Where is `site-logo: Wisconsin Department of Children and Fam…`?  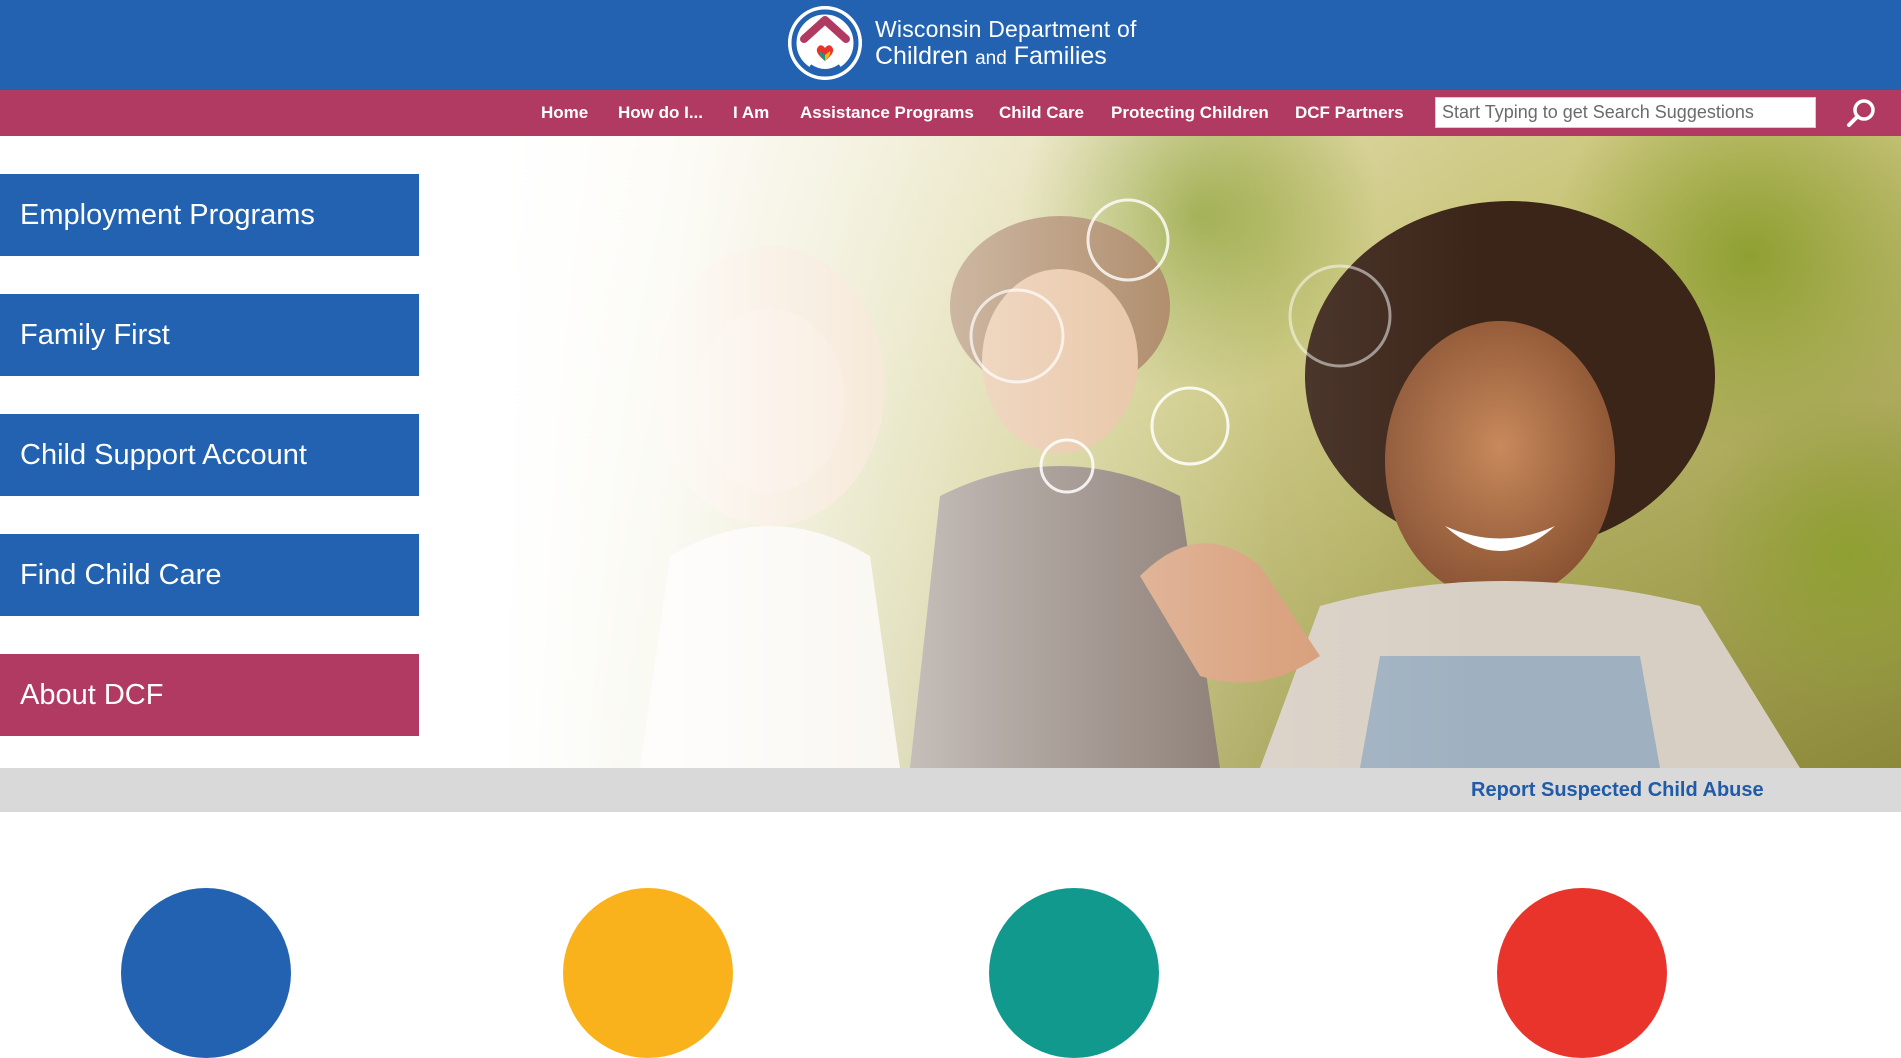 site-logo: Wisconsin Department of Children and Fam… is located at coordinates (962, 43).